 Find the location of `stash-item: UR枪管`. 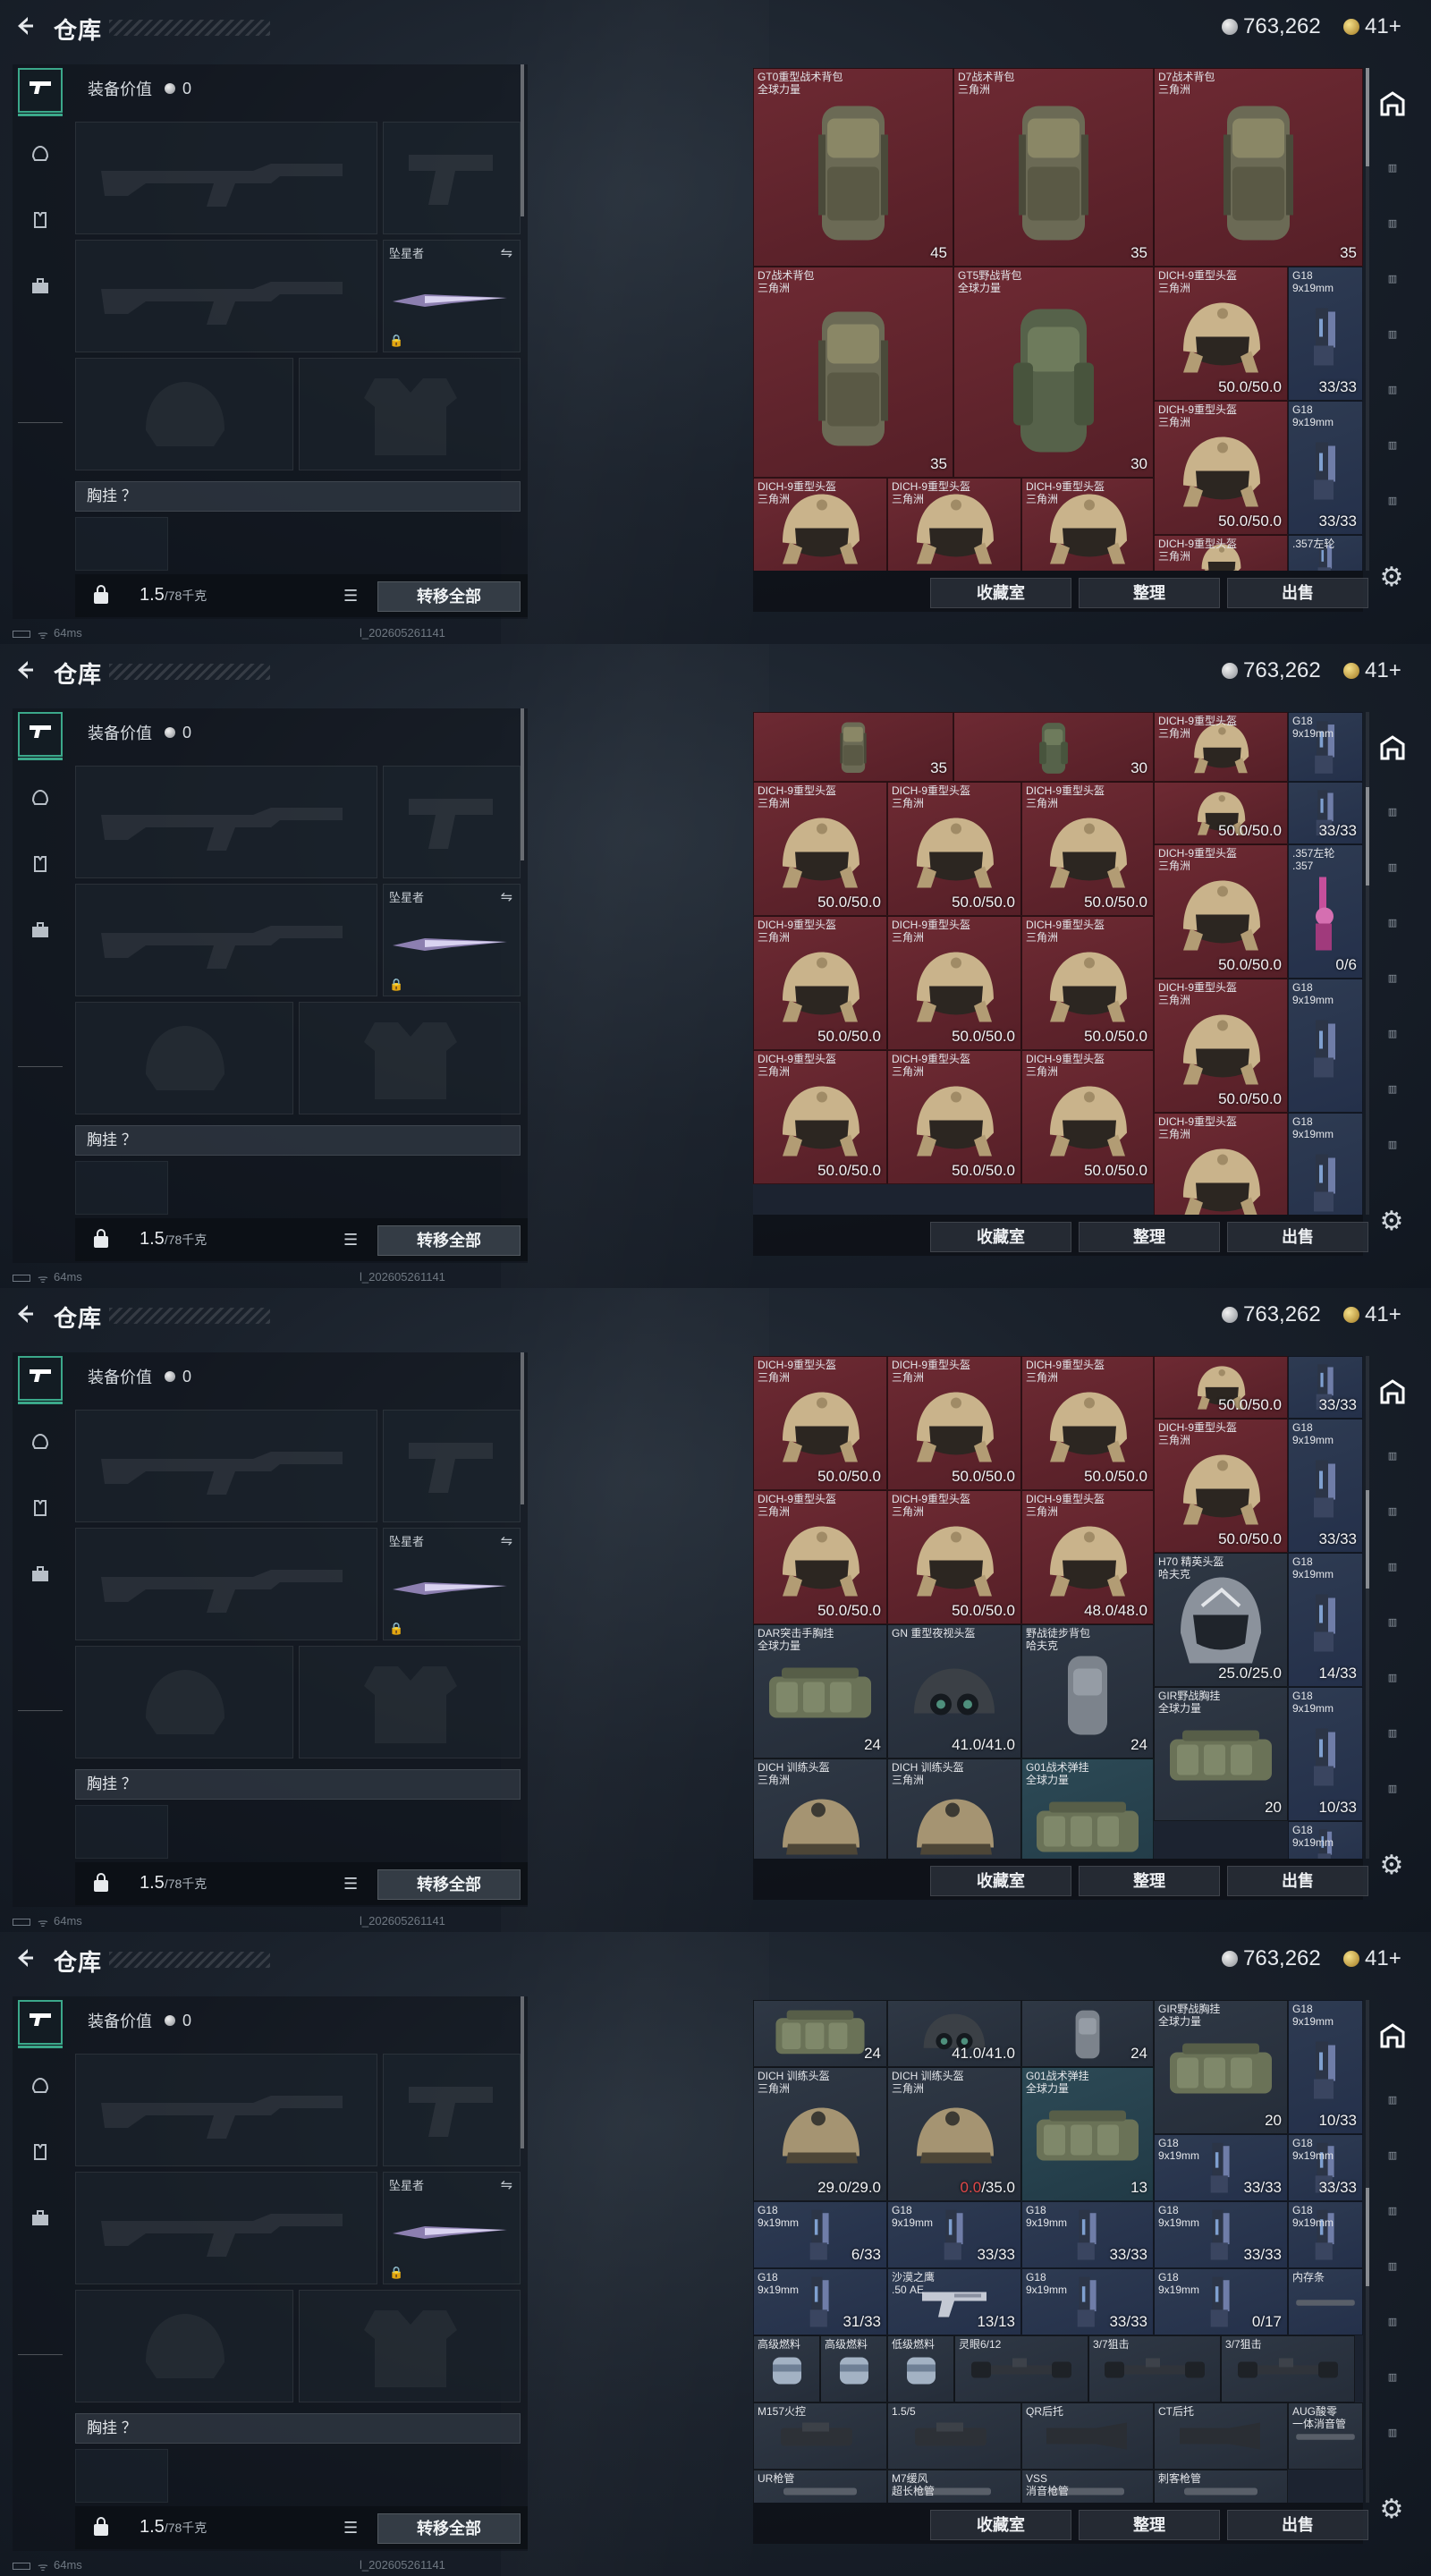

stash-item: UR枪管 is located at coordinates (820, 2486).